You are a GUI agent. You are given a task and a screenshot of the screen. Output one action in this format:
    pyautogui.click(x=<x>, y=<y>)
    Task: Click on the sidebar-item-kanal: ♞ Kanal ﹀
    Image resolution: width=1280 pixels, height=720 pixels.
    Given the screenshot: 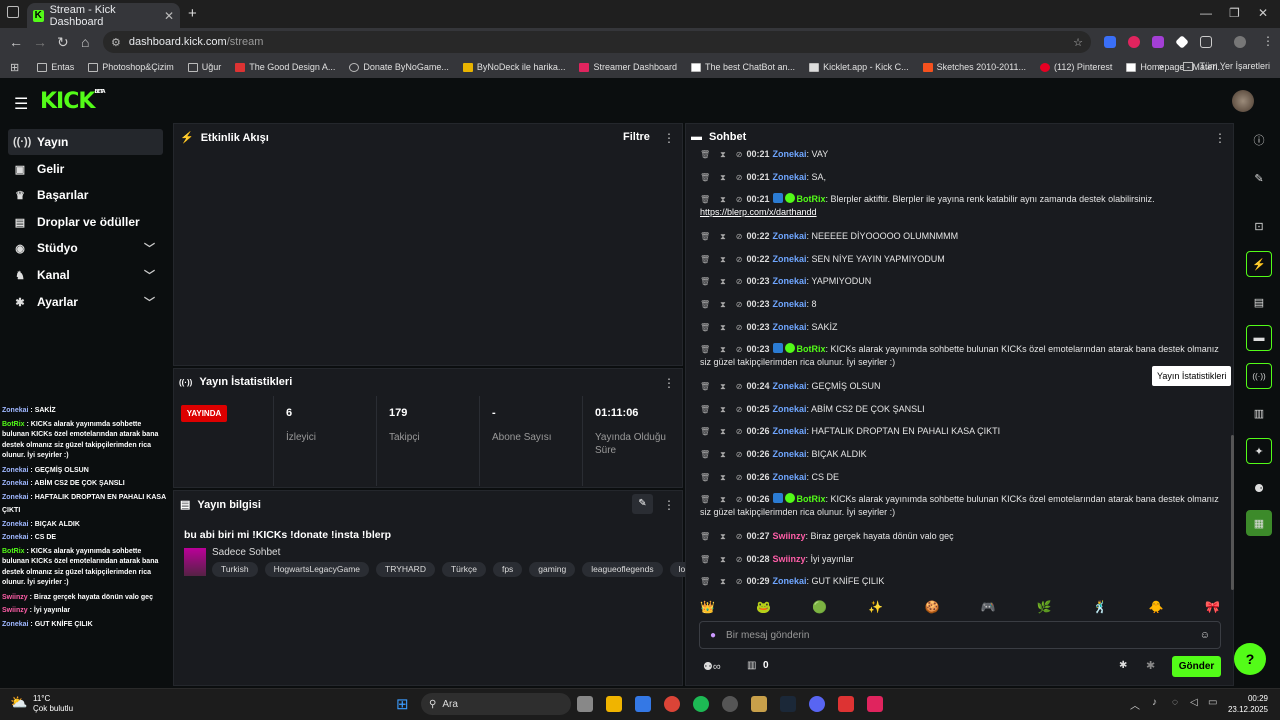 What is the action you would take?
    pyautogui.click(x=85, y=275)
    